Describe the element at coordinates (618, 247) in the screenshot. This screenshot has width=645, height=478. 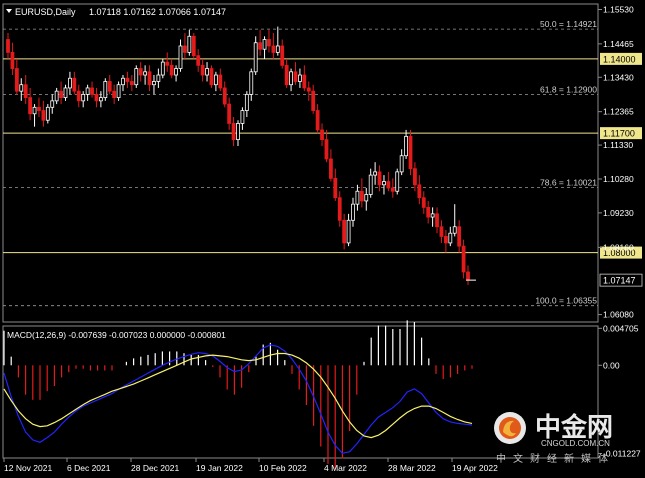
I see `price-axis-label: 1.08160` at that location.